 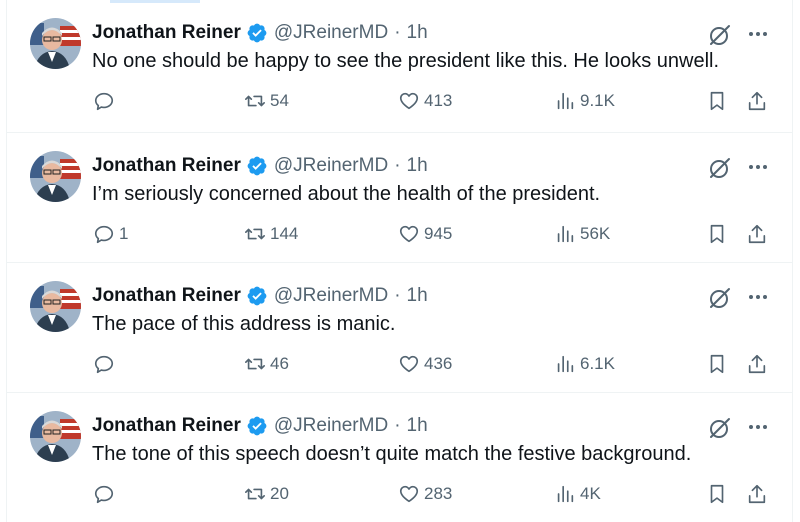 What do you see at coordinates (438, 363) in the screenshot?
I see `like-count: 436` at bounding box center [438, 363].